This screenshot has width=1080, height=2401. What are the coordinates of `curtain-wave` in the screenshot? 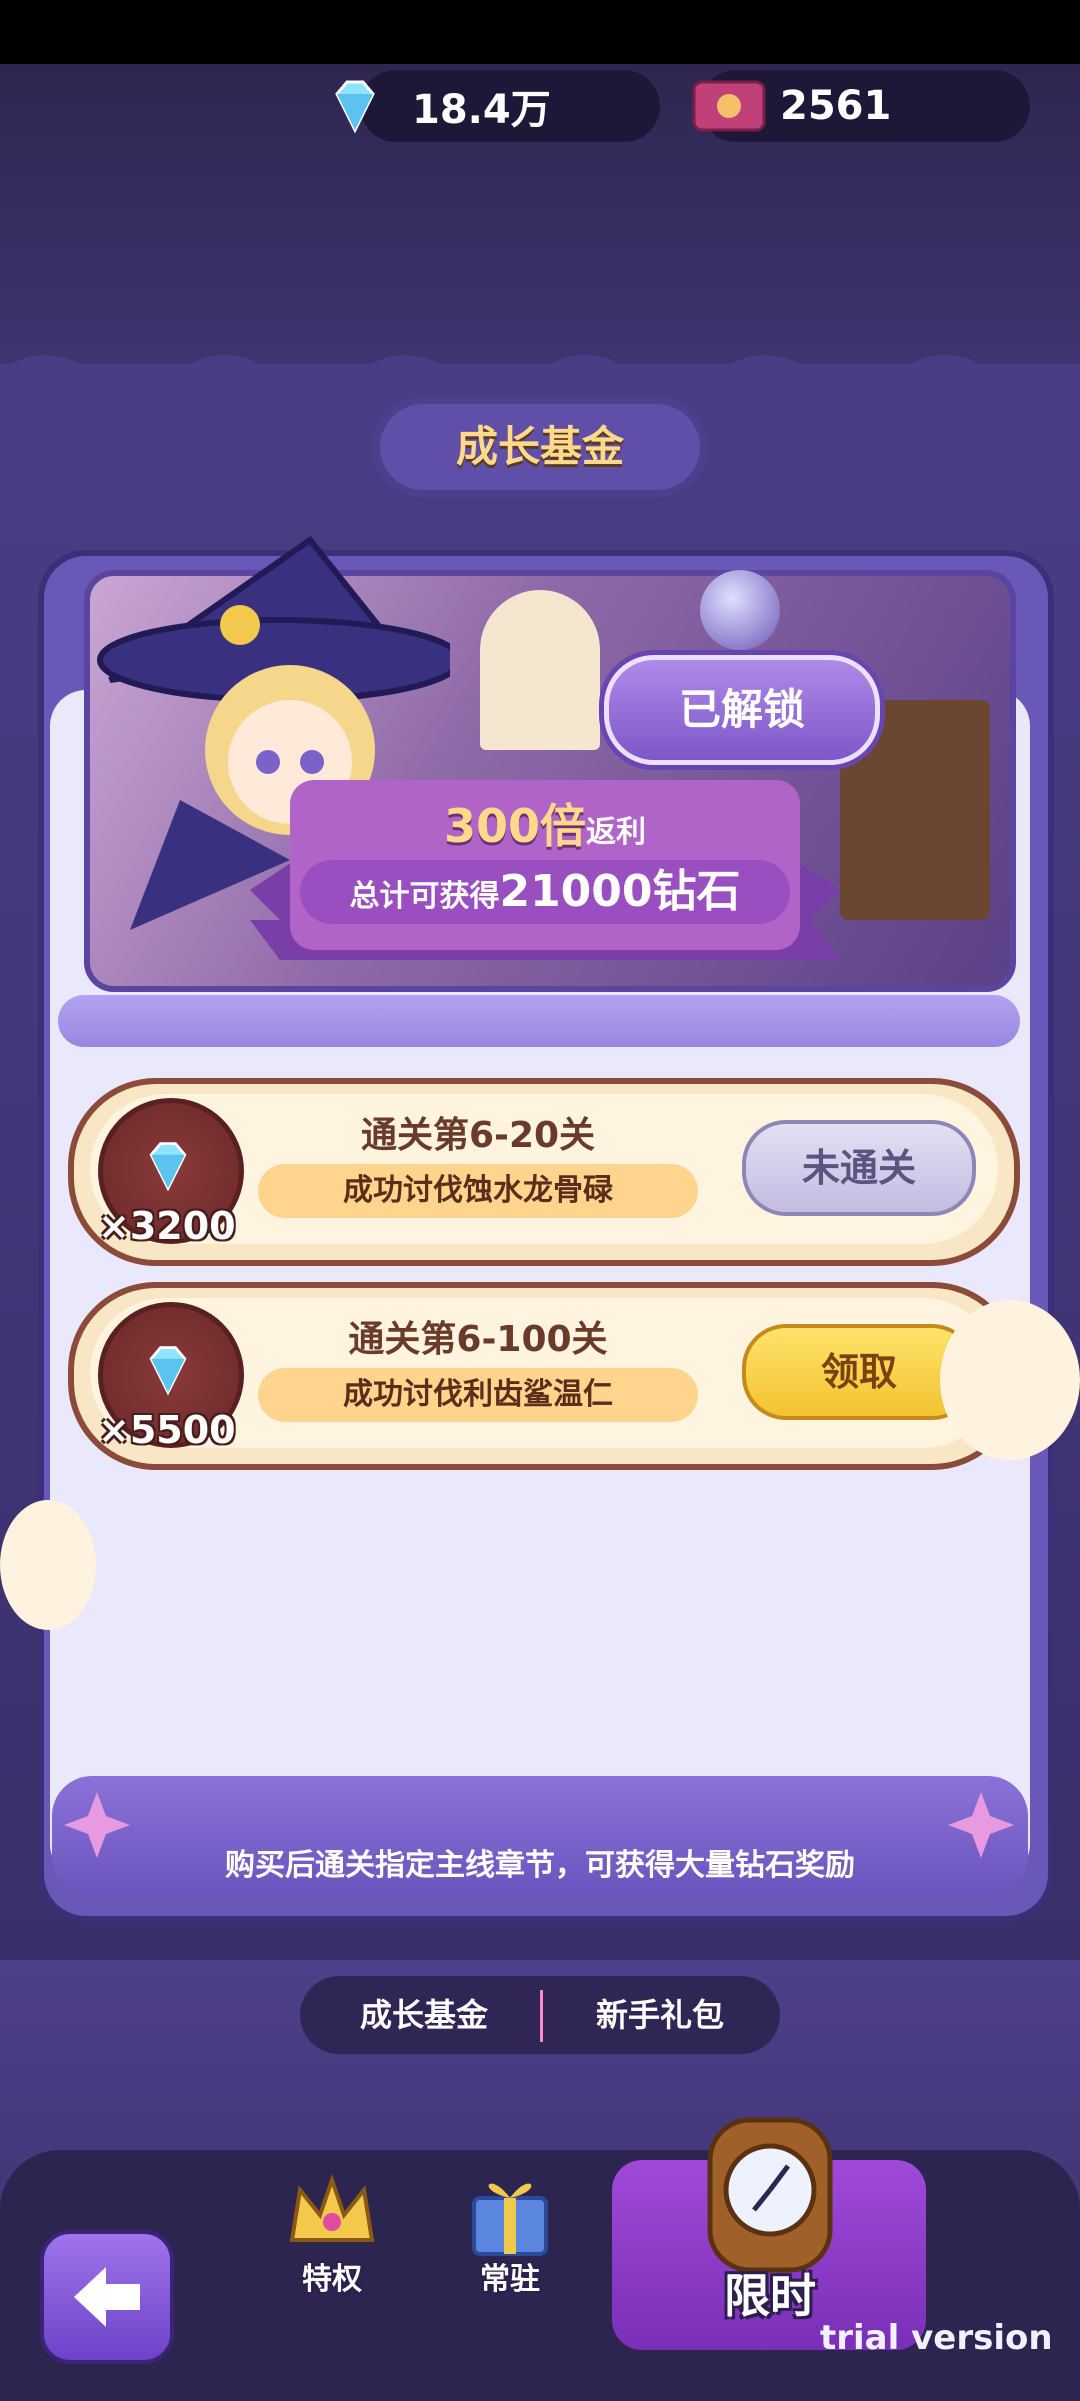 It's located at (540, 377).